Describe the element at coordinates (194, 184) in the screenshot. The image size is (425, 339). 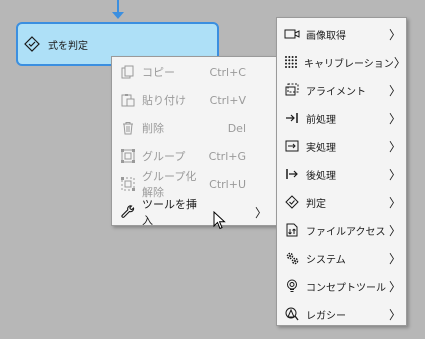
I see `menu-item-ungroup: グループ化解除 Ctrl+U` at that location.